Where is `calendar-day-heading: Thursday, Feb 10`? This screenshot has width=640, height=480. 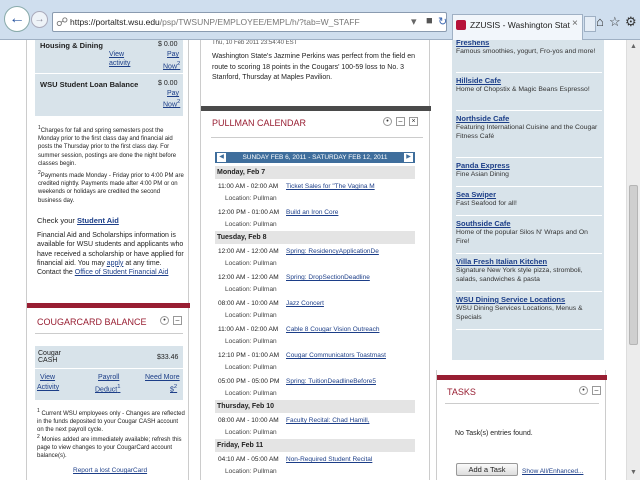
calendar-day-heading: Thursday, Feb 10 is located at coordinates (315, 406).